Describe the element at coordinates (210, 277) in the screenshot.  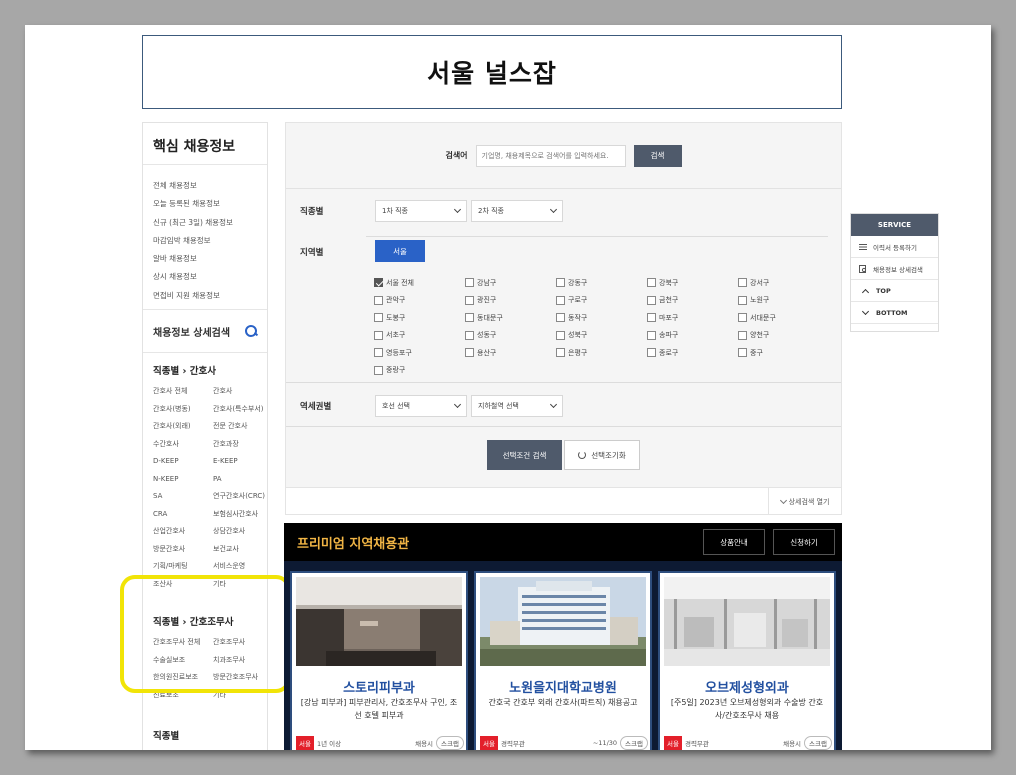
I see `sidebar-link: 상시 채용정보` at that location.